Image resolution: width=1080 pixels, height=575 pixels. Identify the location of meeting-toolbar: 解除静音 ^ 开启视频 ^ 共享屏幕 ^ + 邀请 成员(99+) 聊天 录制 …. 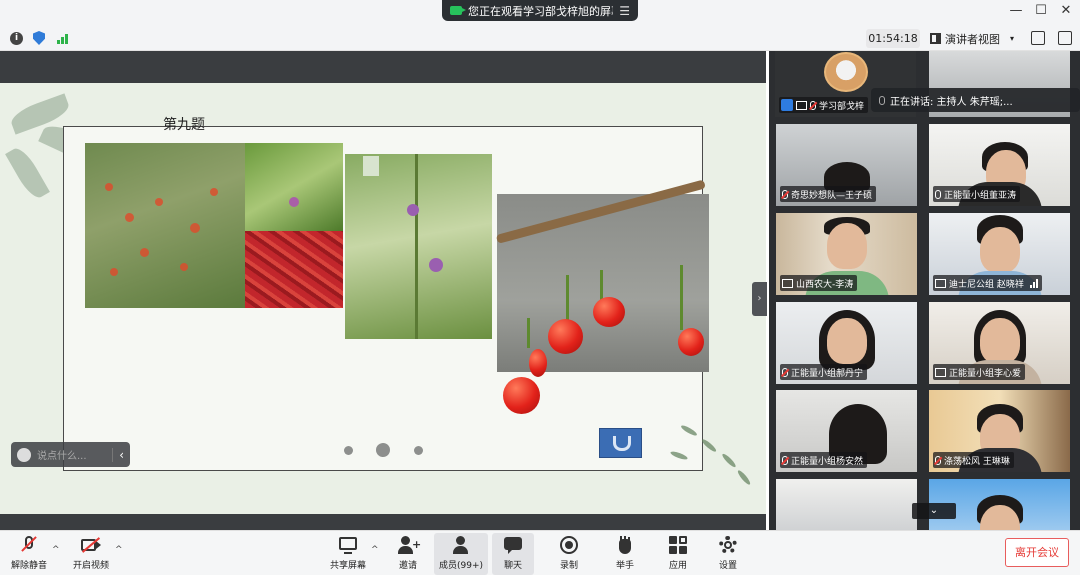
(540, 552).